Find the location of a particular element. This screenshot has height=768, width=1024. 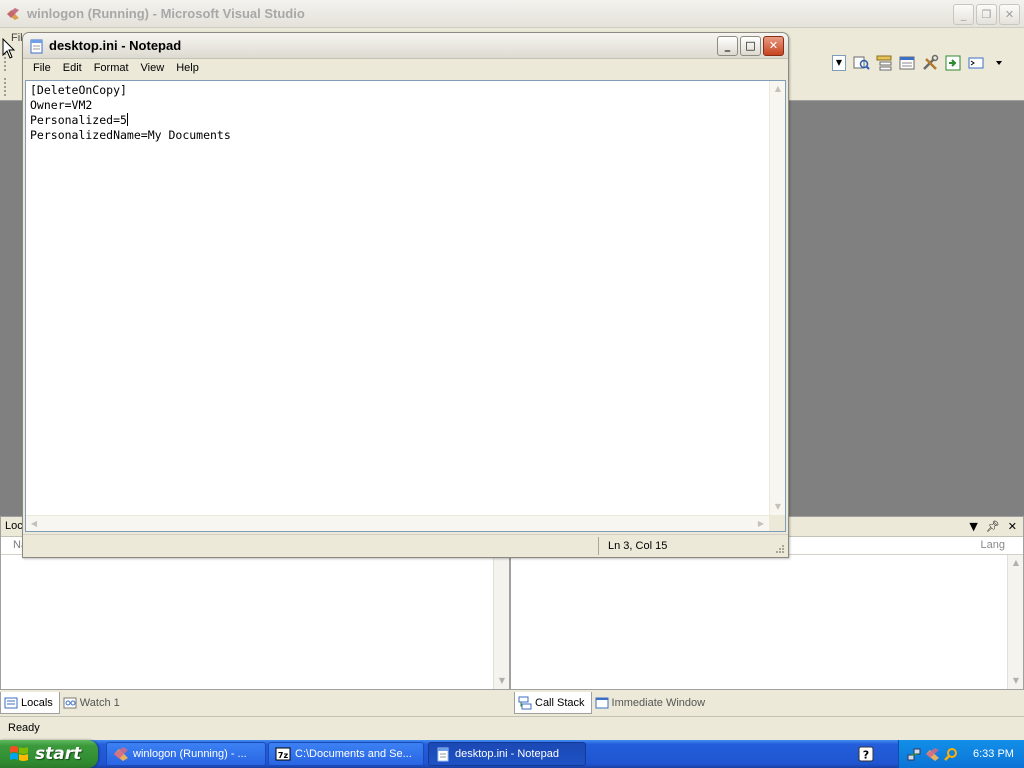

scroll-right-arrow-icon: ▶ is located at coordinates (761, 524).